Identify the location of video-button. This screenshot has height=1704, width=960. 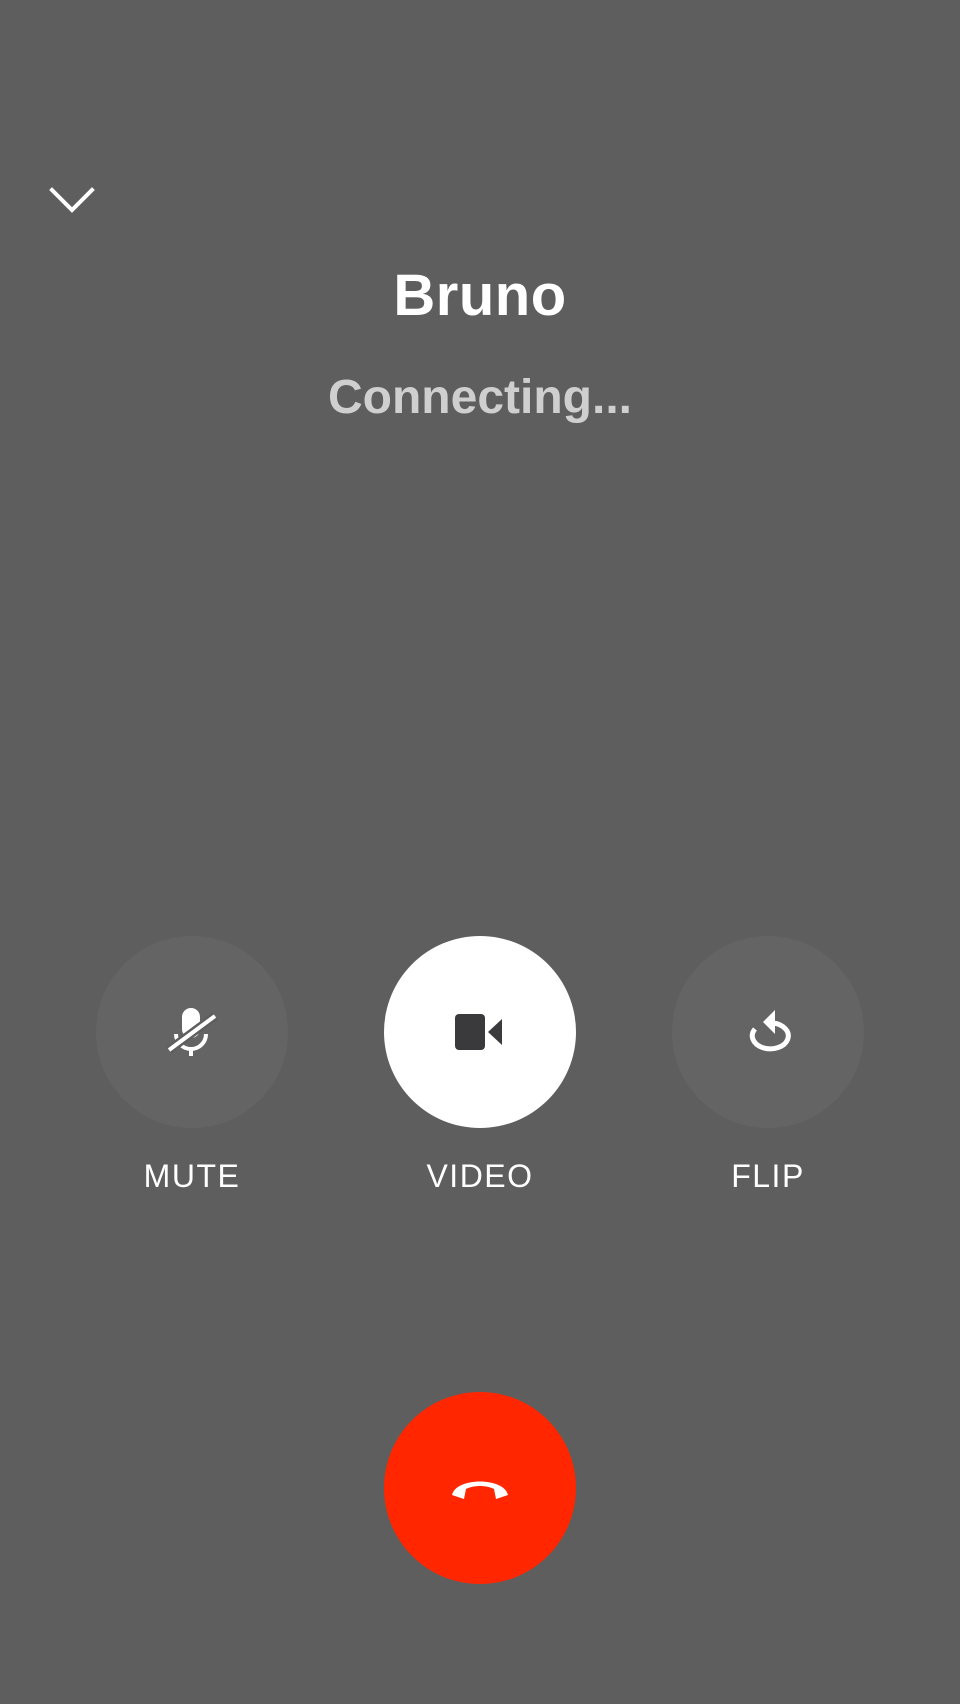
(480, 1032).